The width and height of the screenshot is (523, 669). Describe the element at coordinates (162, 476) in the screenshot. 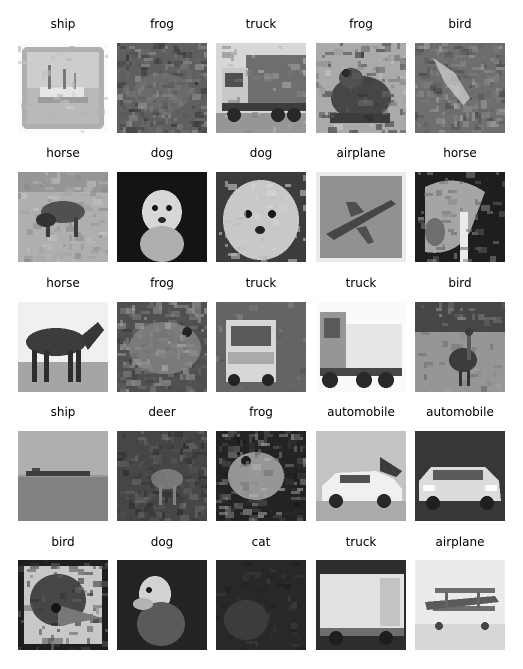

I see `deer-photo` at that location.